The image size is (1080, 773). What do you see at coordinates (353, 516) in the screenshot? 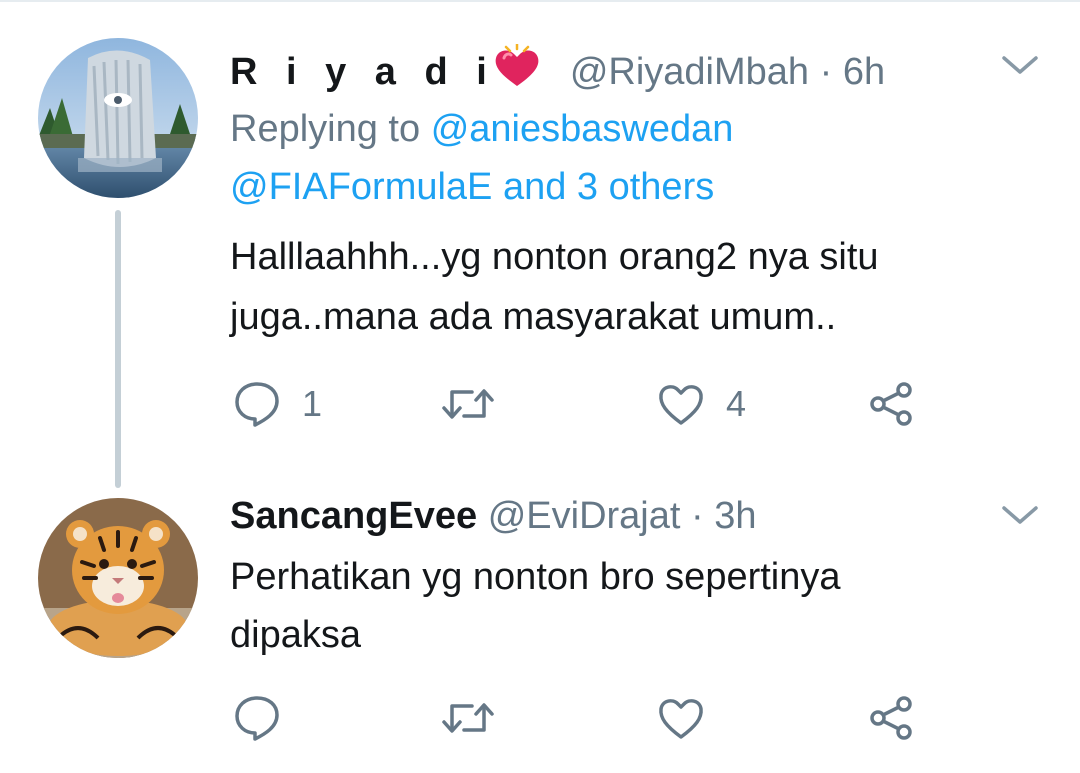
I see `display-name: SancangEvee` at bounding box center [353, 516].